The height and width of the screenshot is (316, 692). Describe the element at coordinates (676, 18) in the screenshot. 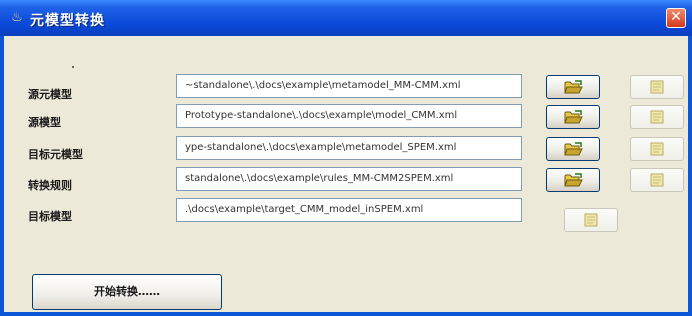

I see `close-button: ✕` at that location.